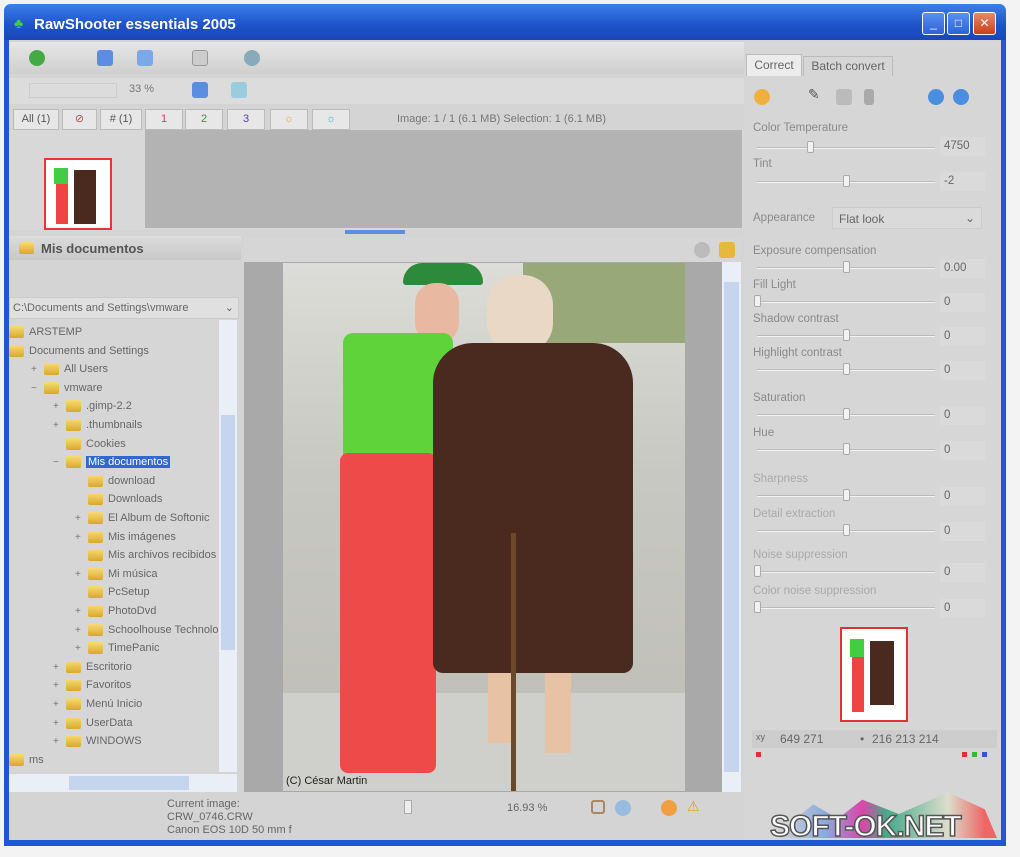 The height and width of the screenshot is (857, 1020). Describe the element at coordinates (67, 388) in the screenshot. I see `tree-item: − vmware` at that location.